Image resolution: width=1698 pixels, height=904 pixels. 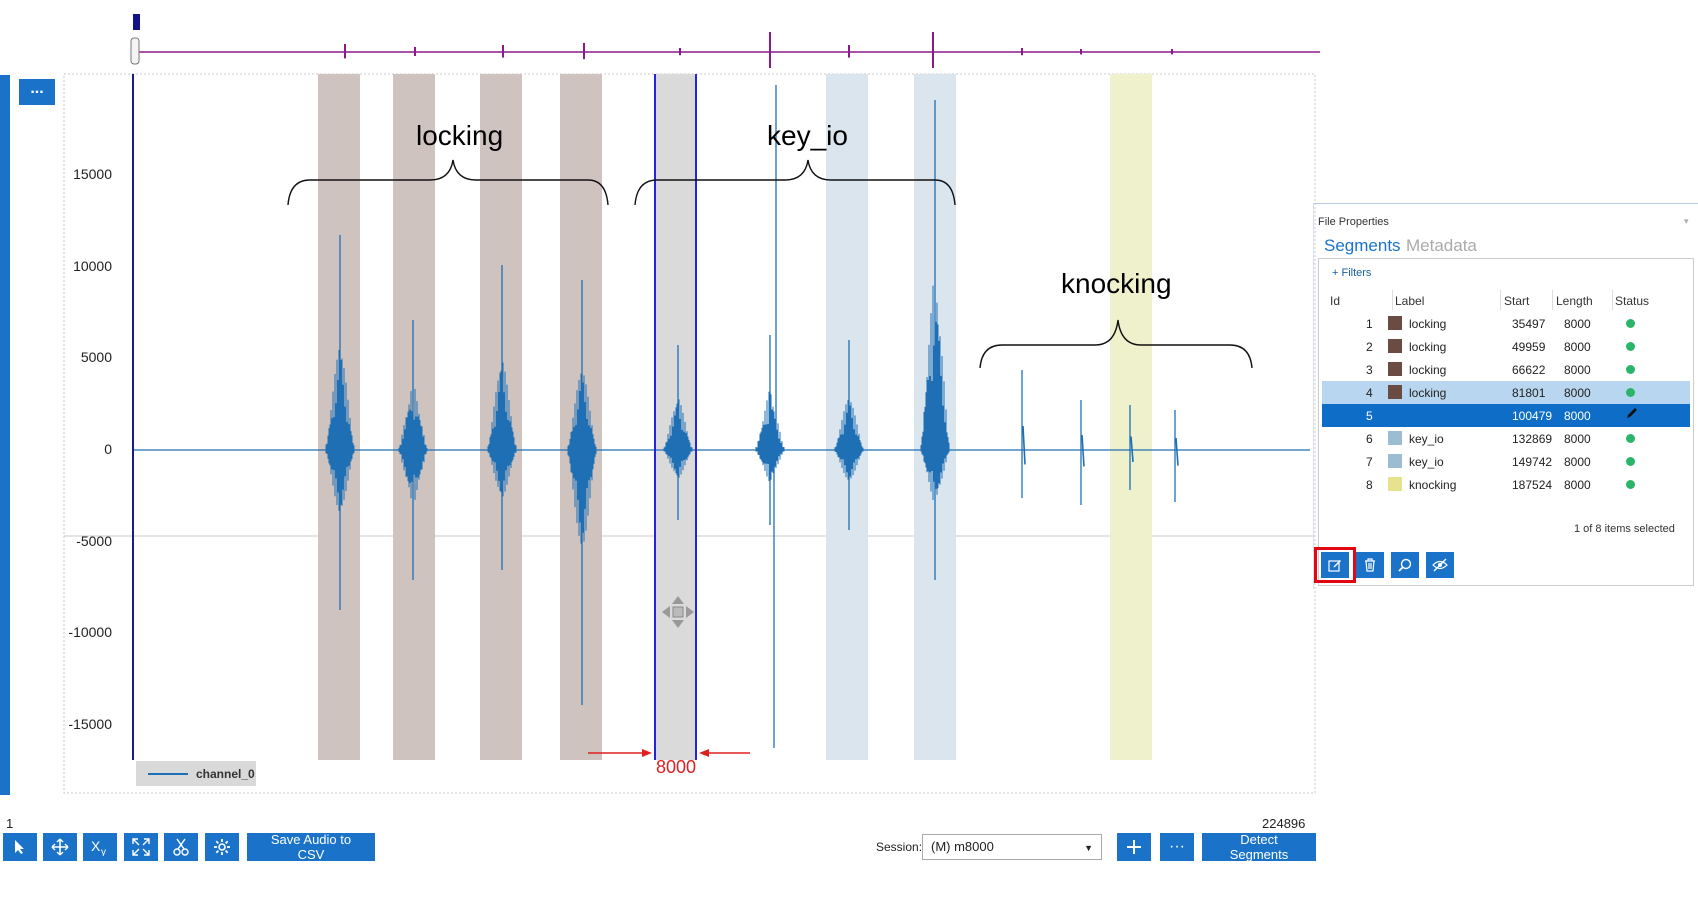 What do you see at coordinates (1405, 565) in the screenshot?
I see `zoom-segment-button` at bounding box center [1405, 565].